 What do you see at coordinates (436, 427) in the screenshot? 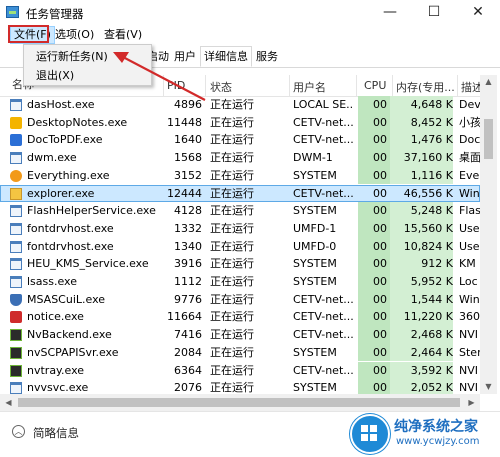
I see `watermark-title: 纯净系统之家` at bounding box center [436, 427].